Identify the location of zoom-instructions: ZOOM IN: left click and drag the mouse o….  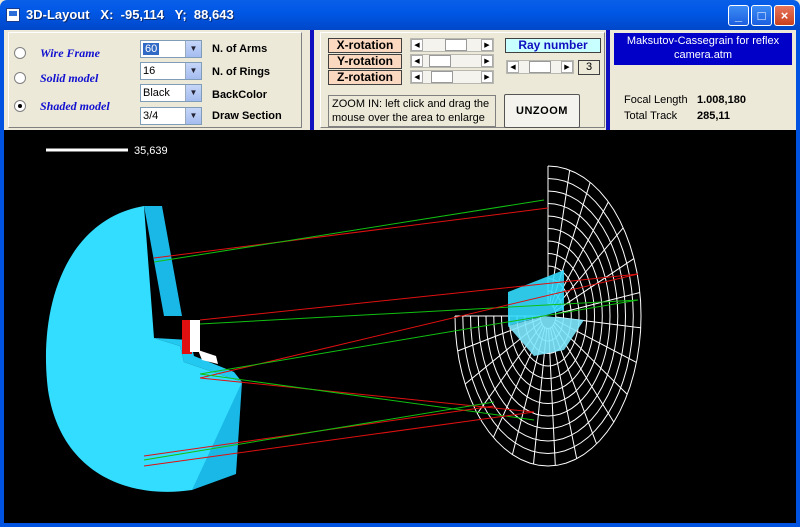
(412, 111).